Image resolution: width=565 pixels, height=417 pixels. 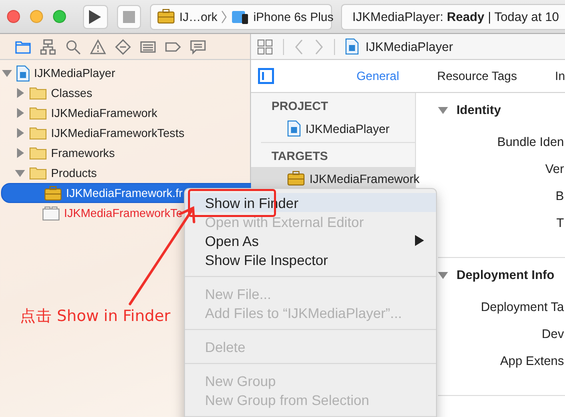 I want to click on menu-item: Show File Inspector, so click(x=310, y=259).